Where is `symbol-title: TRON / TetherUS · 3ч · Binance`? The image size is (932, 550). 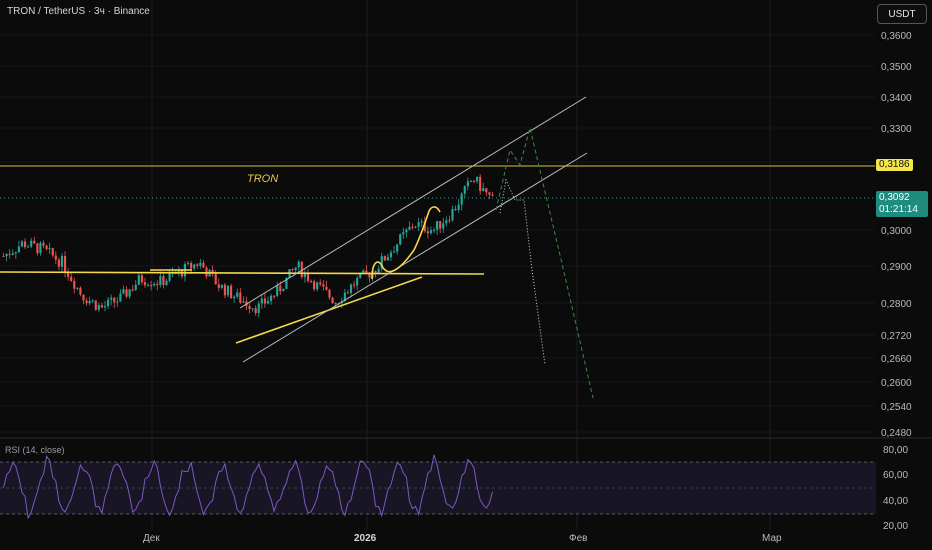 symbol-title: TRON / TetherUS · 3ч · Binance is located at coordinates (78, 11).